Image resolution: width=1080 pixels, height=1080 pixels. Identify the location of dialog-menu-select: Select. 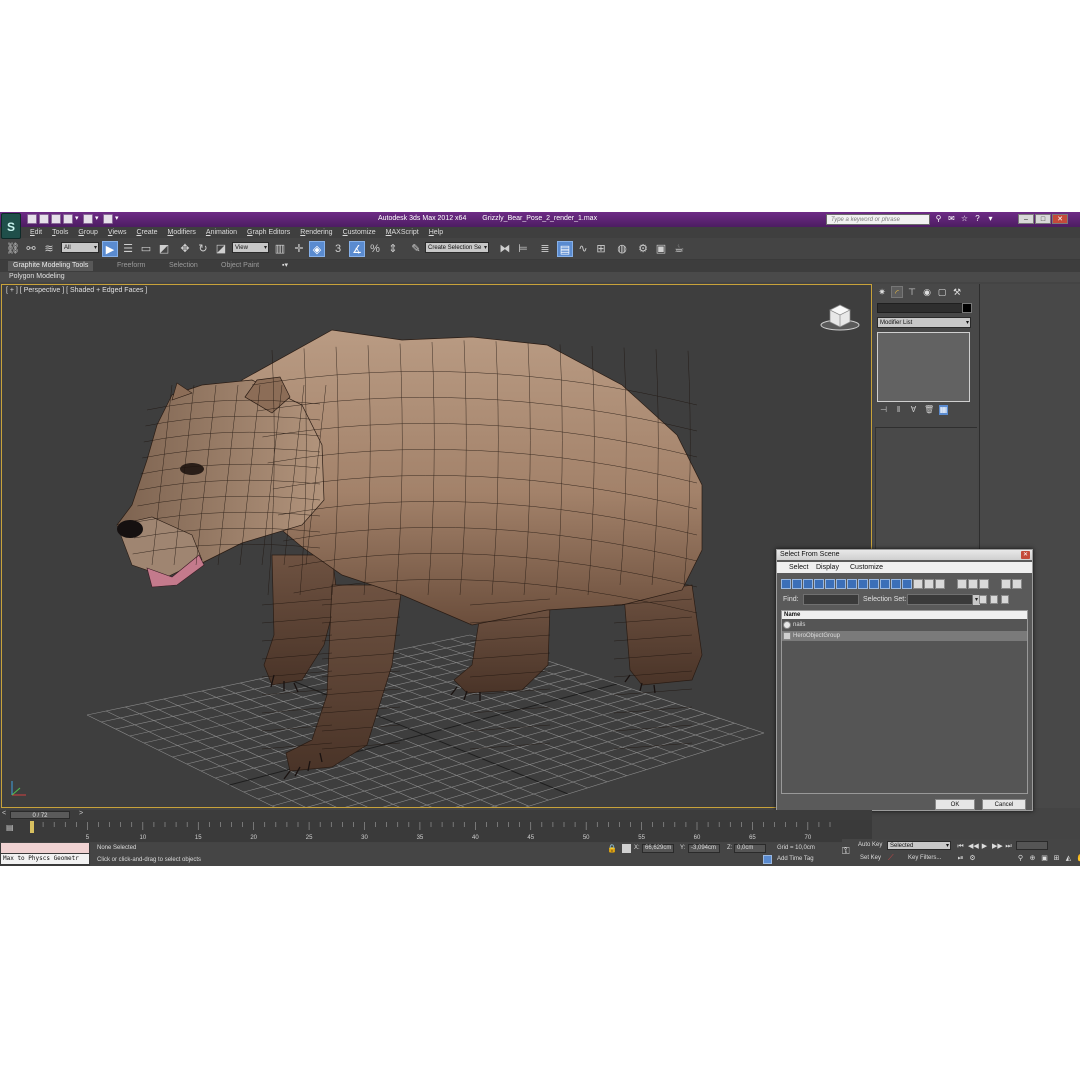
(798, 567).